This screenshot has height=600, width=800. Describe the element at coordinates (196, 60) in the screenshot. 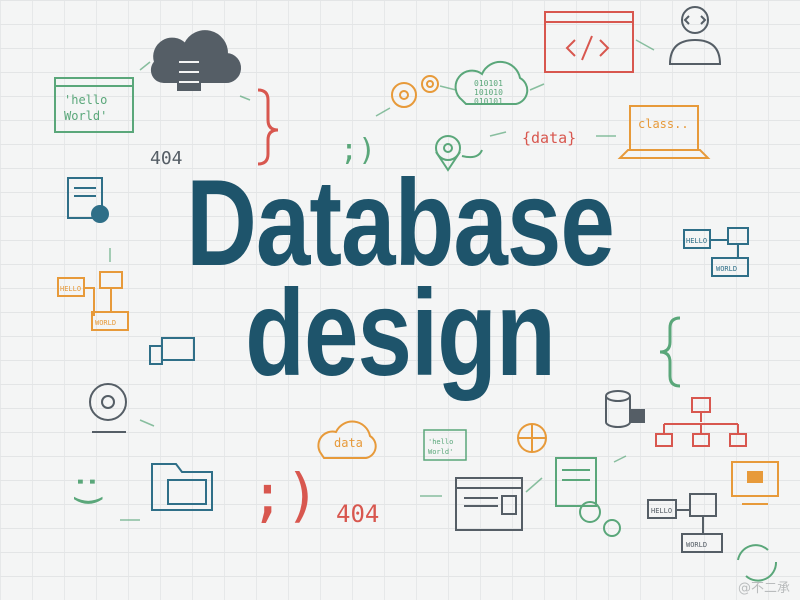

I see `cloud-database-icon` at that location.